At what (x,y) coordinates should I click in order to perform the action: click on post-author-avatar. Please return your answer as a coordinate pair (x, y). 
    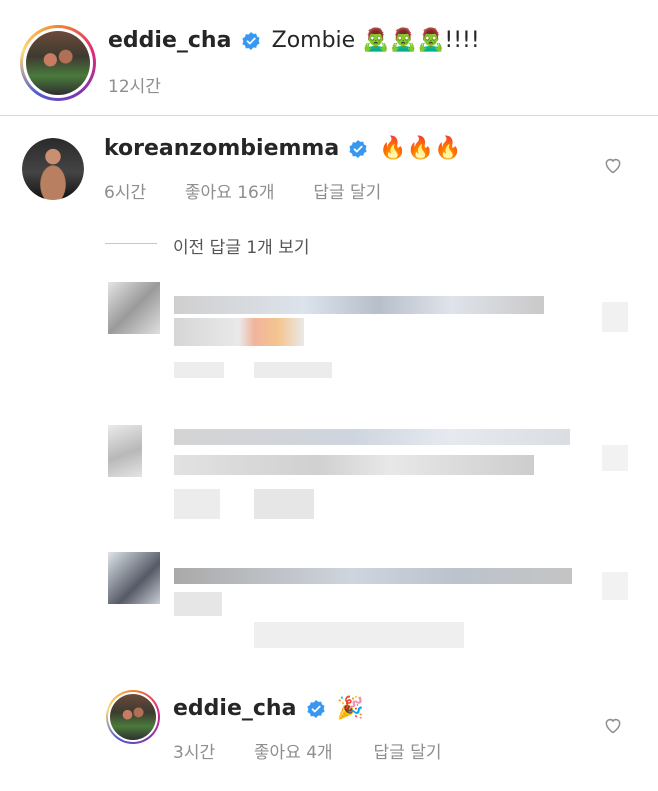
    Looking at the image, I should click on (58, 63).